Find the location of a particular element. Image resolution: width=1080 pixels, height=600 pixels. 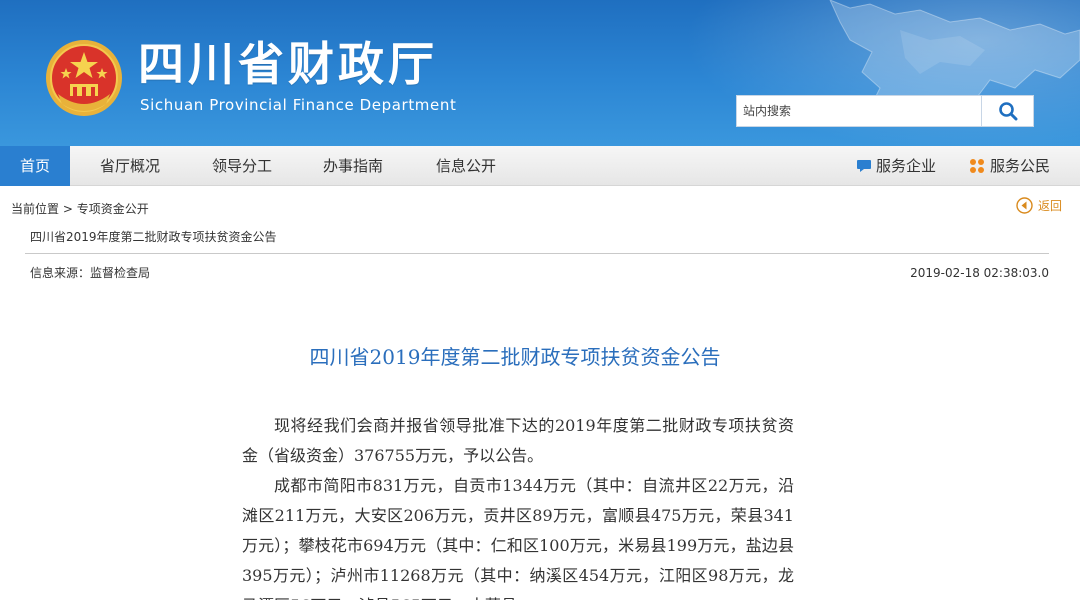

search-box is located at coordinates (885, 111).